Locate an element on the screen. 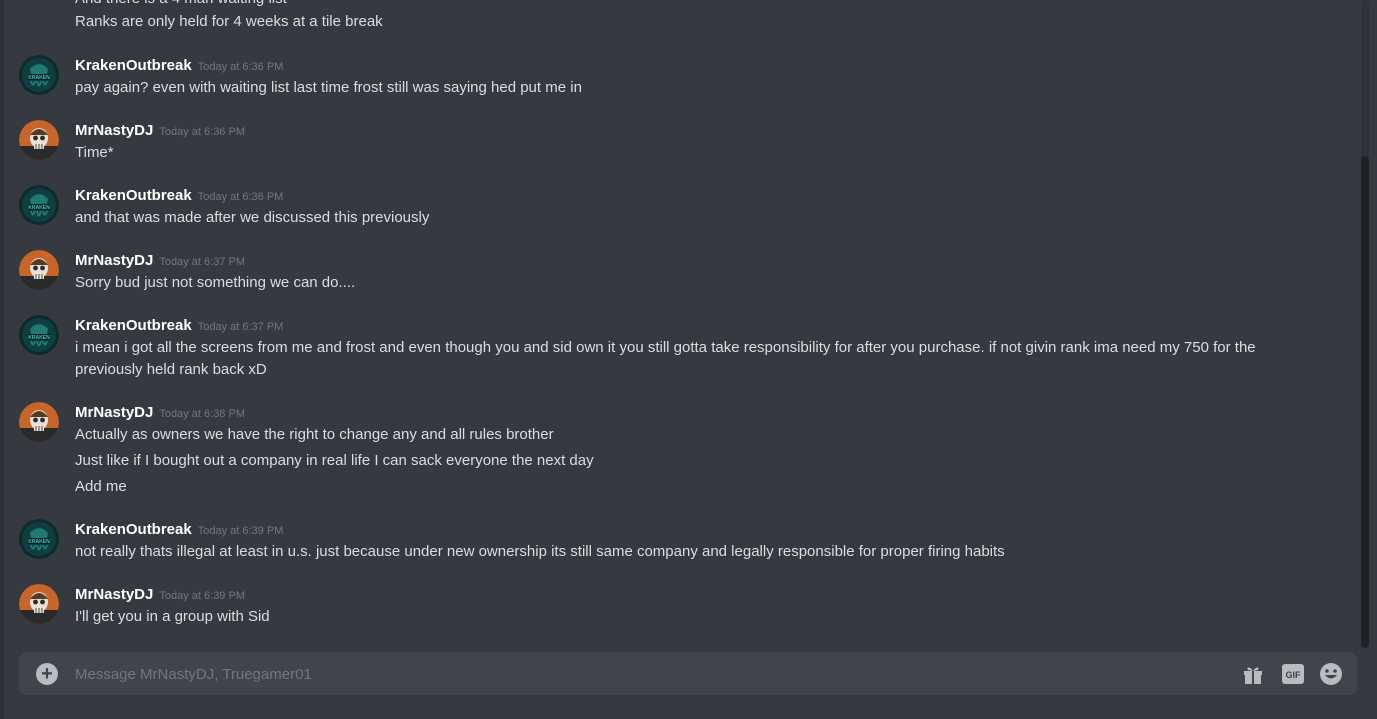 The height and width of the screenshot is (719, 1377). message-composer: + GIF is located at coordinates (688, 673).